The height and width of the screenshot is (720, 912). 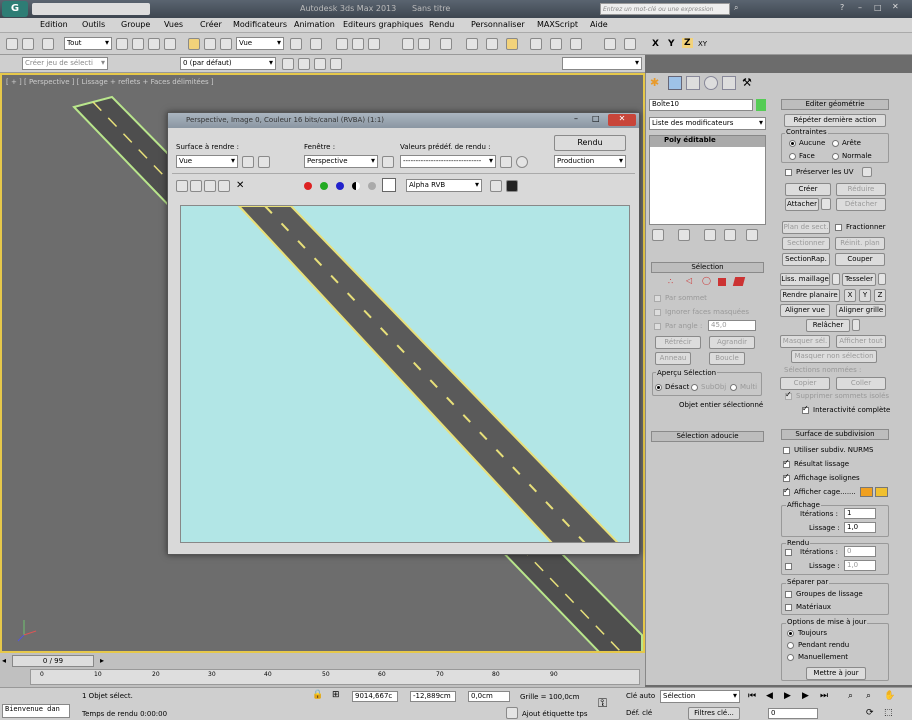 I want to click on split-checkbox, so click(x=838, y=227).